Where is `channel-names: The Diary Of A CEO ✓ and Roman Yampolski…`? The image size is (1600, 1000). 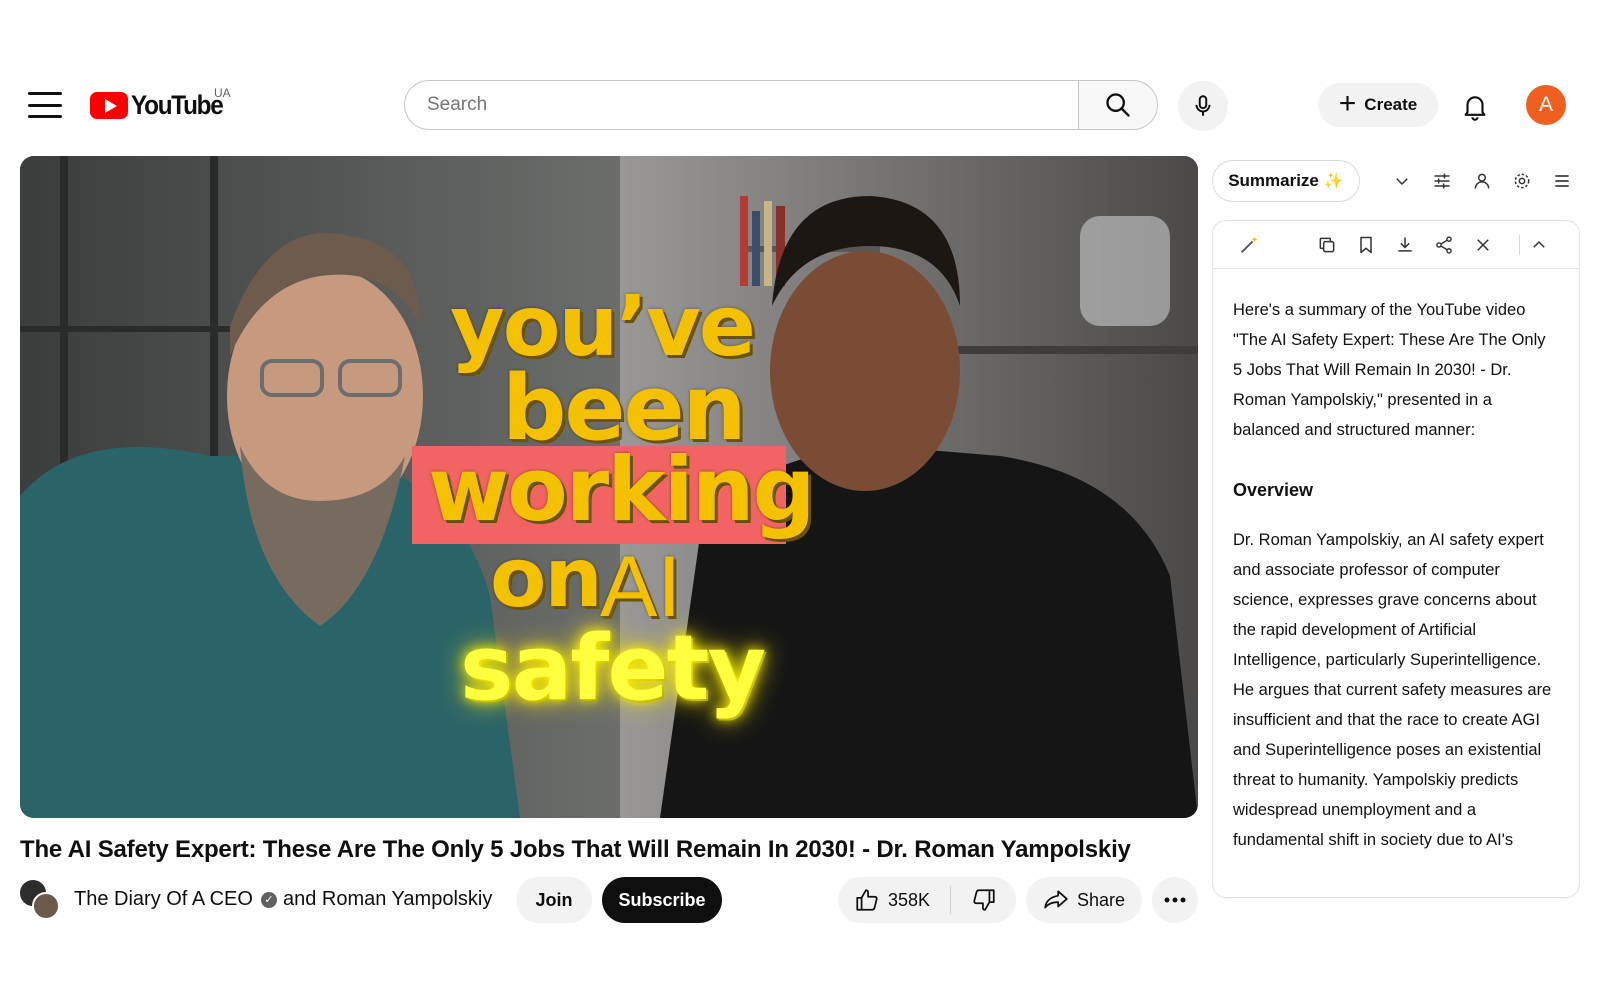
channel-names: The Diary Of A CEO ✓ and Roman Yampolski… is located at coordinates (283, 899).